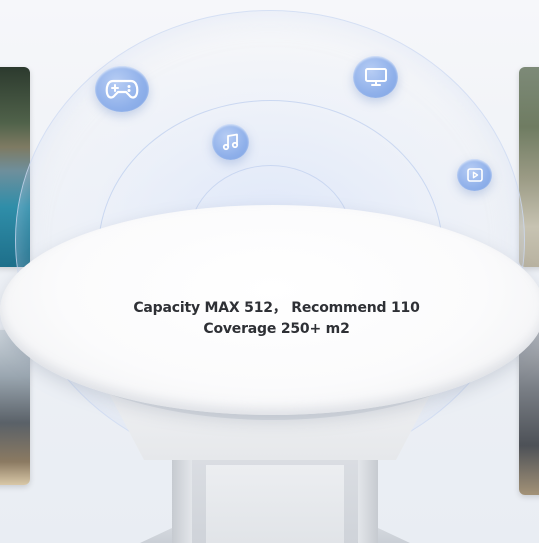 The height and width of the screenshot is (543, 539). I want to click on coverage-text: Coverage 250+ m2, so click(276, 329).